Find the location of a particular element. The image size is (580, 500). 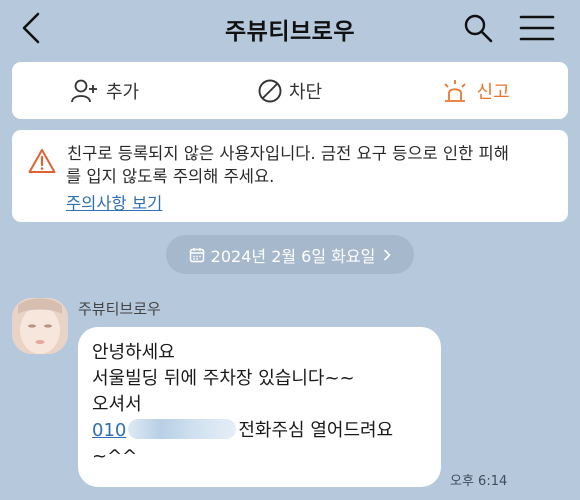

menu-icon is located at coordinates (537, 28).